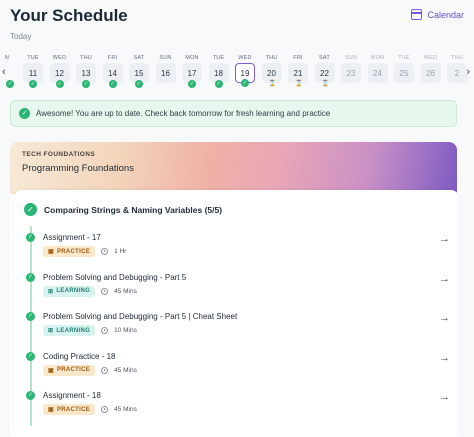 This screenshot has width=474, height=437. I want to click on course-title: Programming Foundations, so click(78, 168).